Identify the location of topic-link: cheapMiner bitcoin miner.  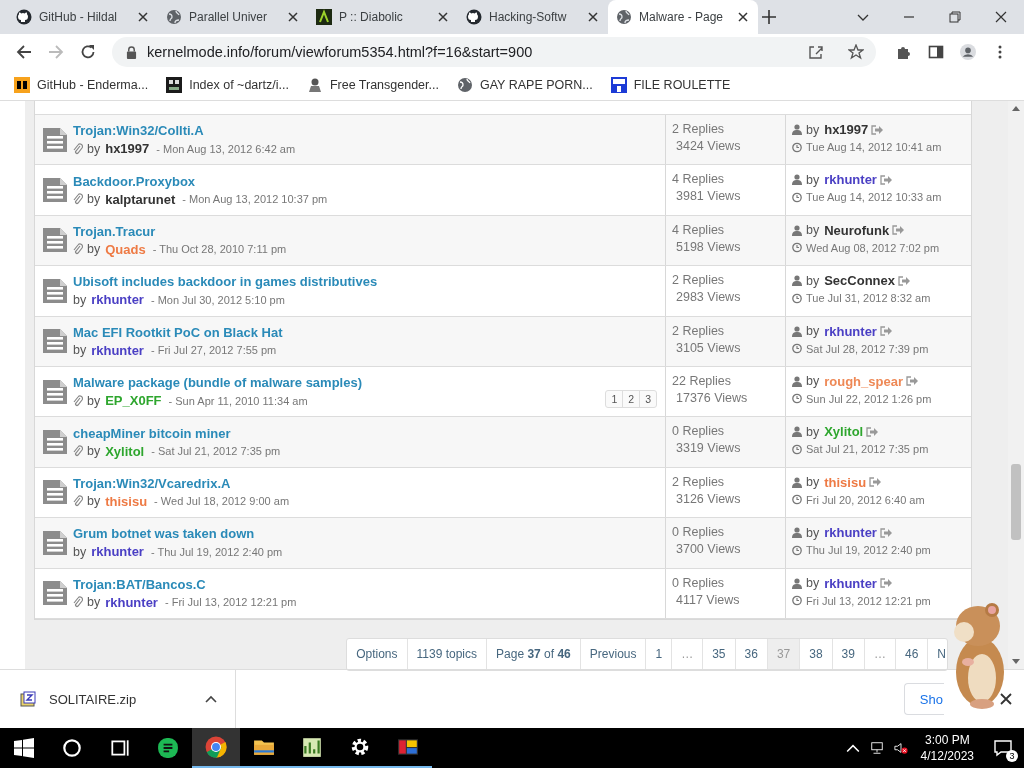
(177, 433).